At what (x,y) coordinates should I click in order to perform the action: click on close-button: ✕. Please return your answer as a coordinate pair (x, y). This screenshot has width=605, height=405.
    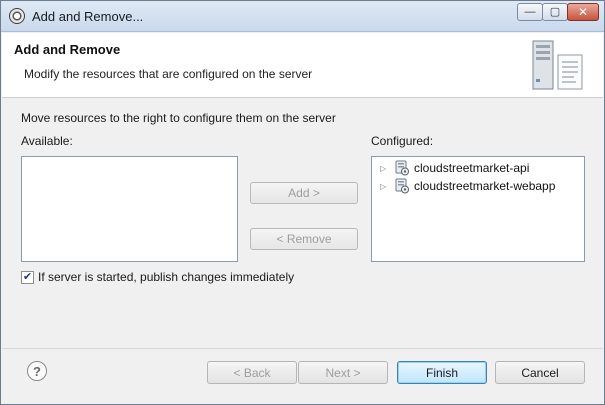
    Looking at the image, I should click on (583, 12).